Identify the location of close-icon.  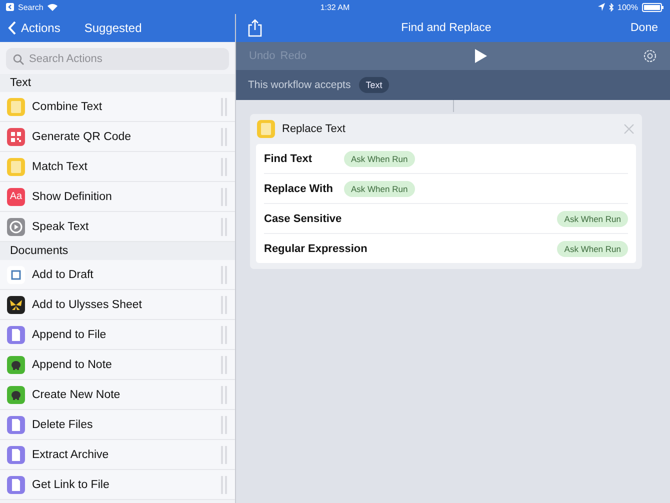
(629, 129).